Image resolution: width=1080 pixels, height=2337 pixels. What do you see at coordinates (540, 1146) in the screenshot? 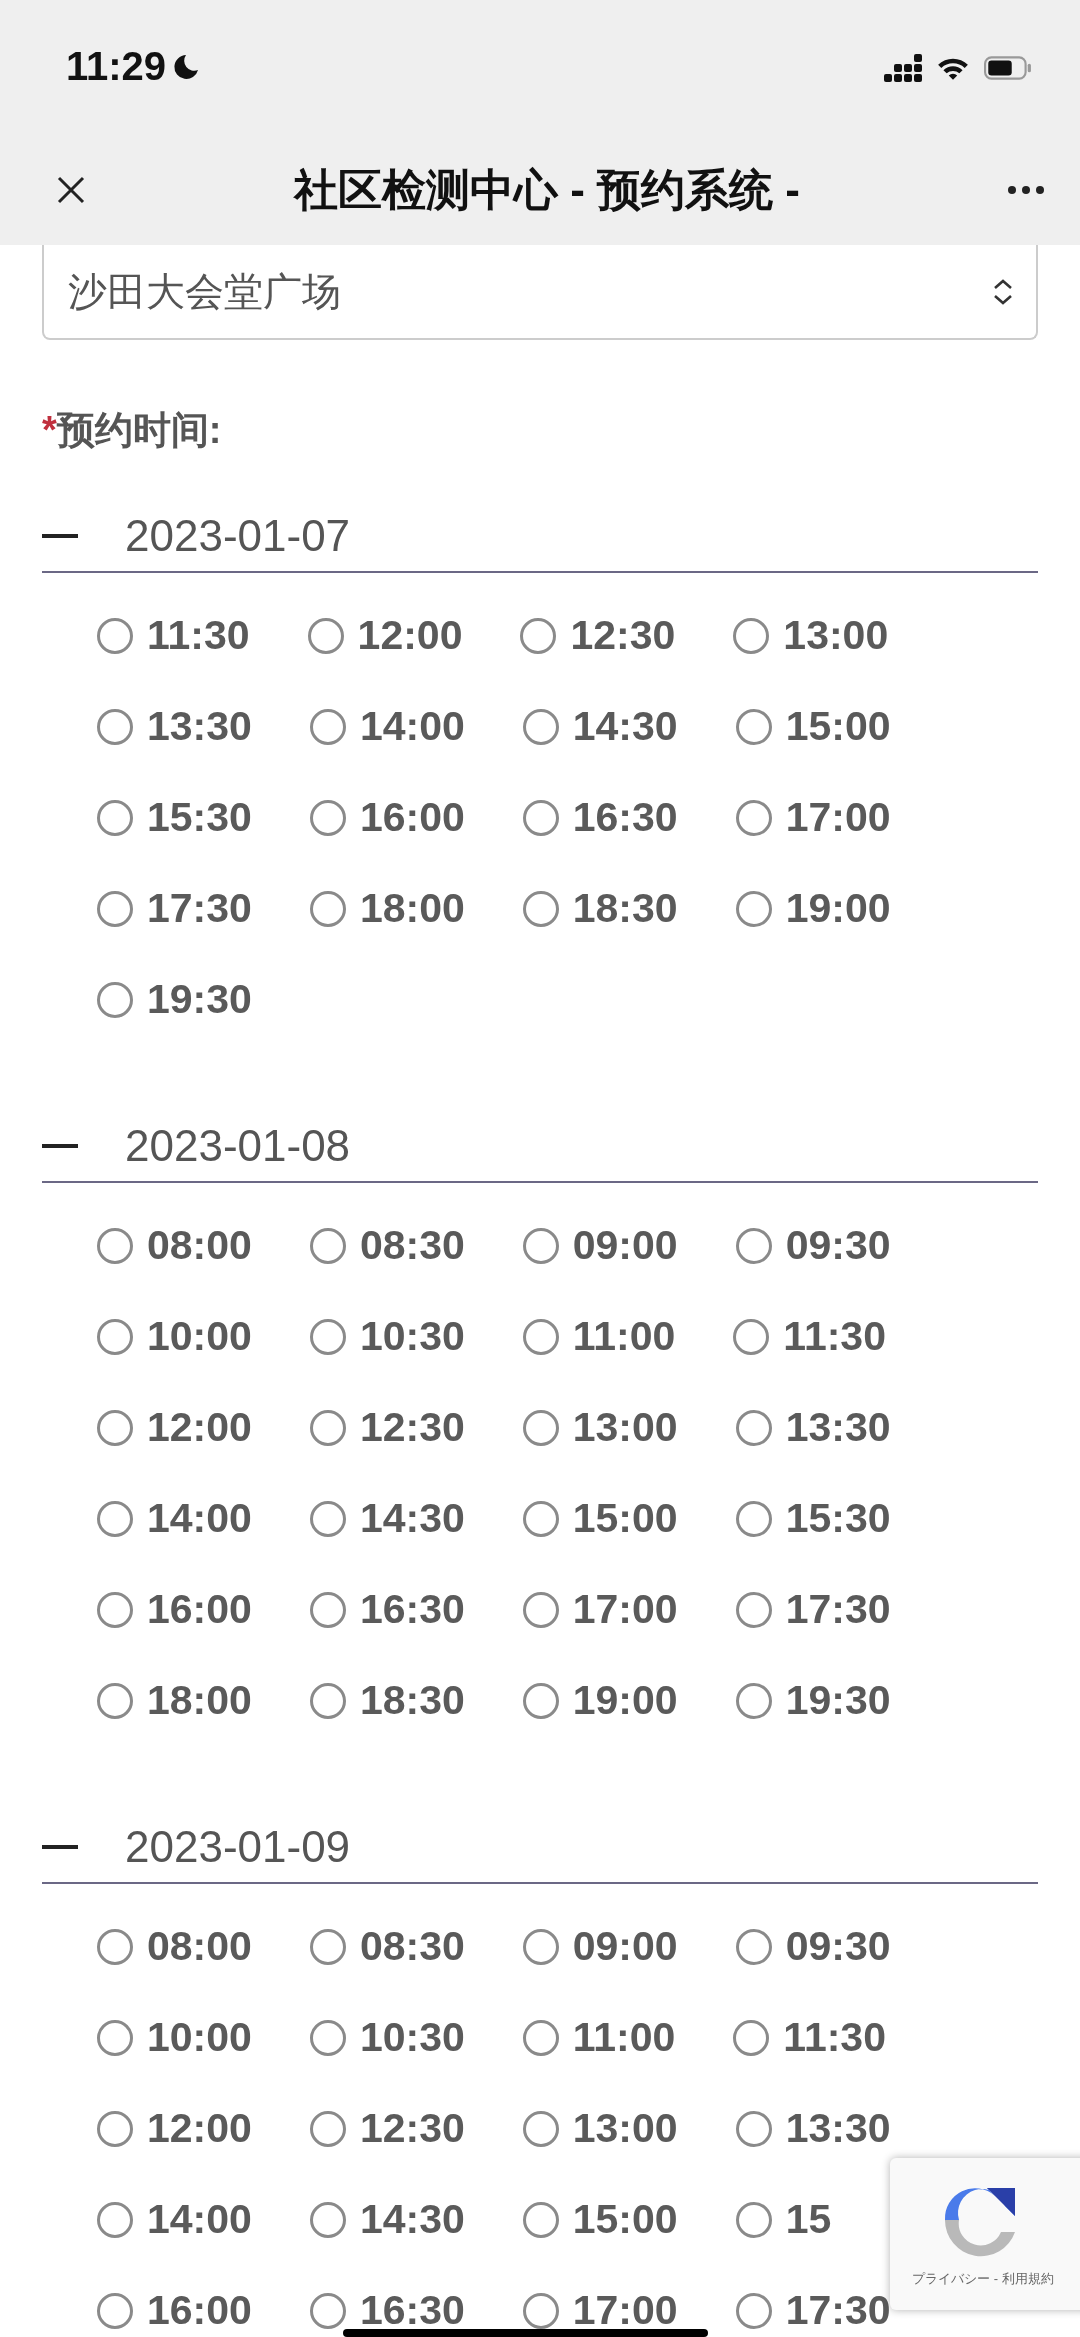
I see `day-header: 2023-01-08` at bounding box center [540, 1146].